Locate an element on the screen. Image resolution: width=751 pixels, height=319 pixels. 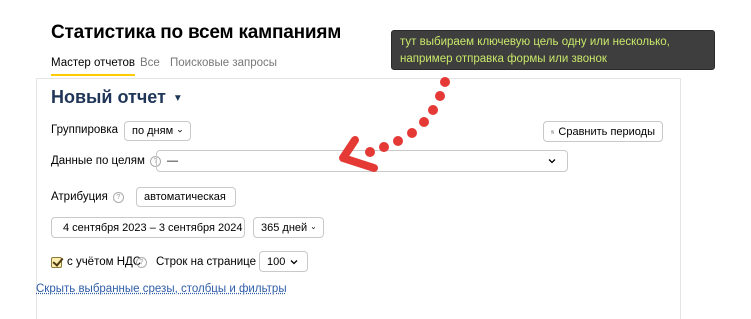
goals-select: — is located at coordinates (362, 161).